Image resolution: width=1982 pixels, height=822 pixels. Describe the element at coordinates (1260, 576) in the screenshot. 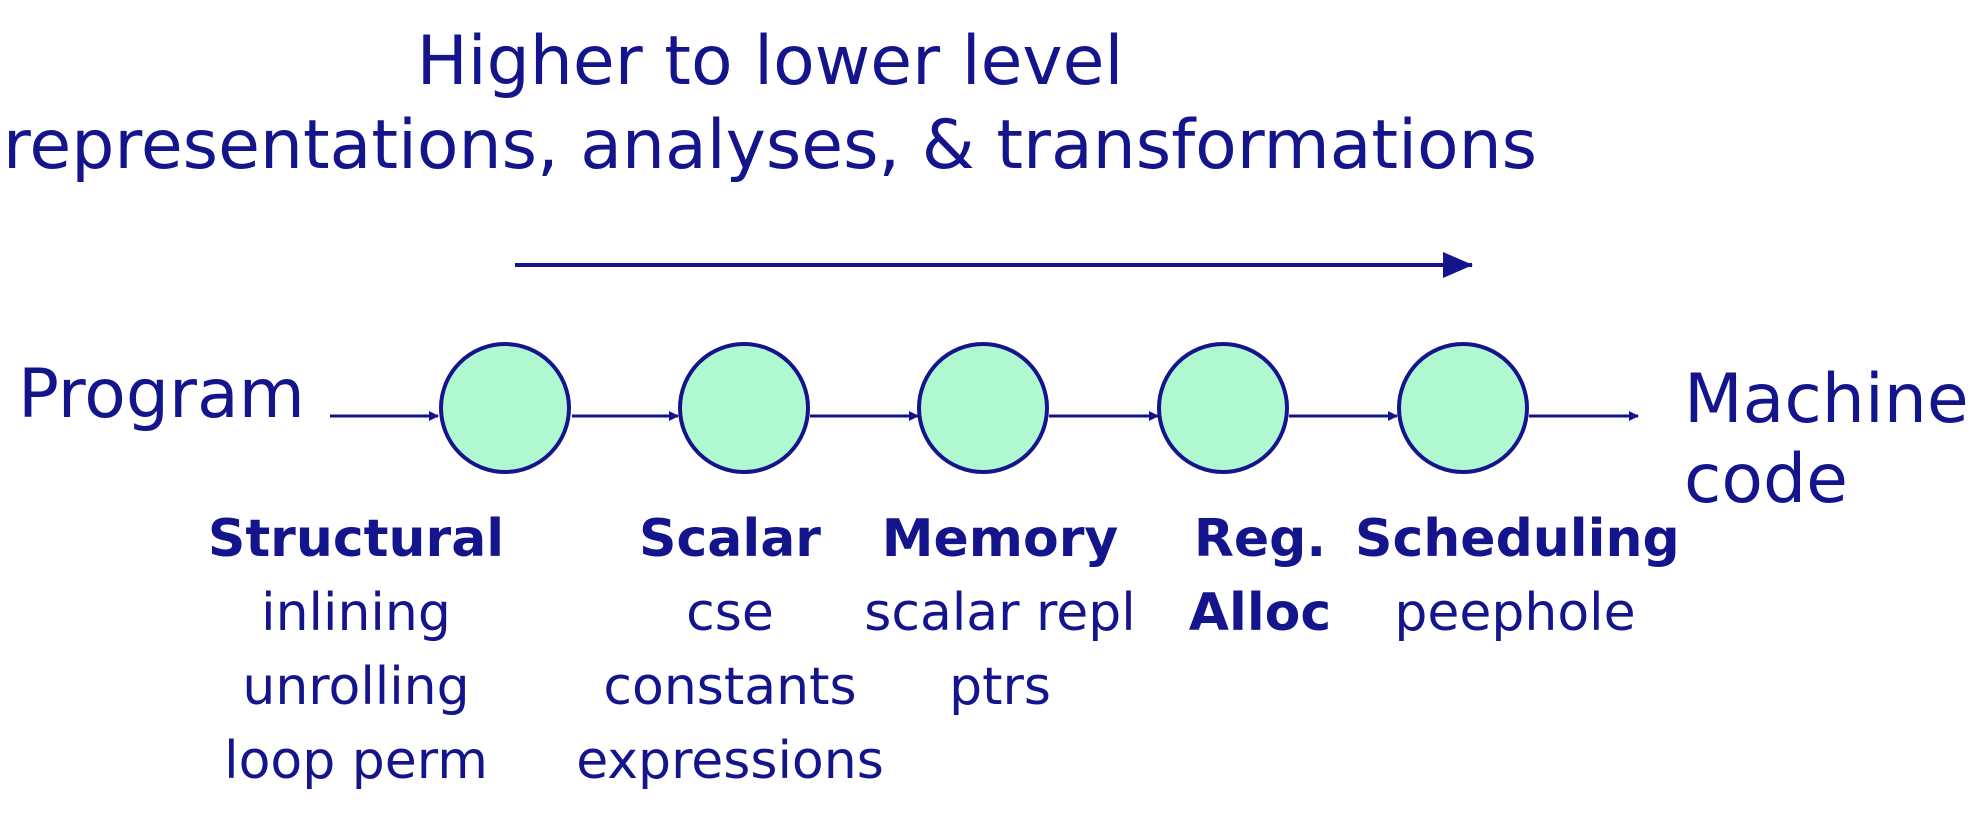

I see `stage-reg-alloc: Reg. Alloc` at that location.